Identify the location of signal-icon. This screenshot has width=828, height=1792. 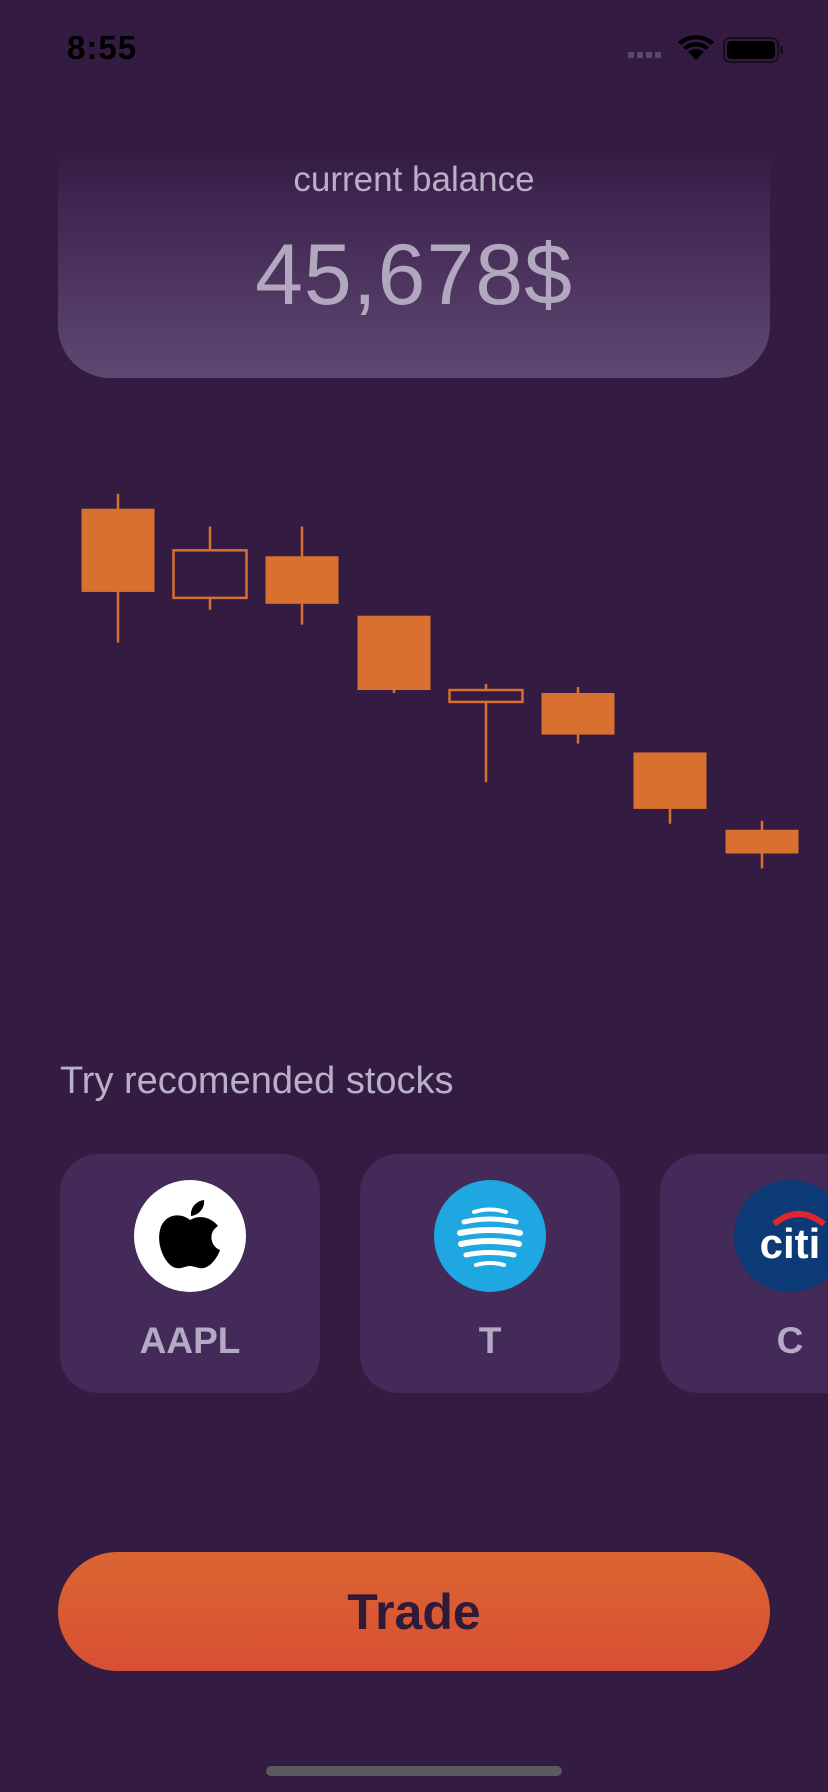
(644, 55).